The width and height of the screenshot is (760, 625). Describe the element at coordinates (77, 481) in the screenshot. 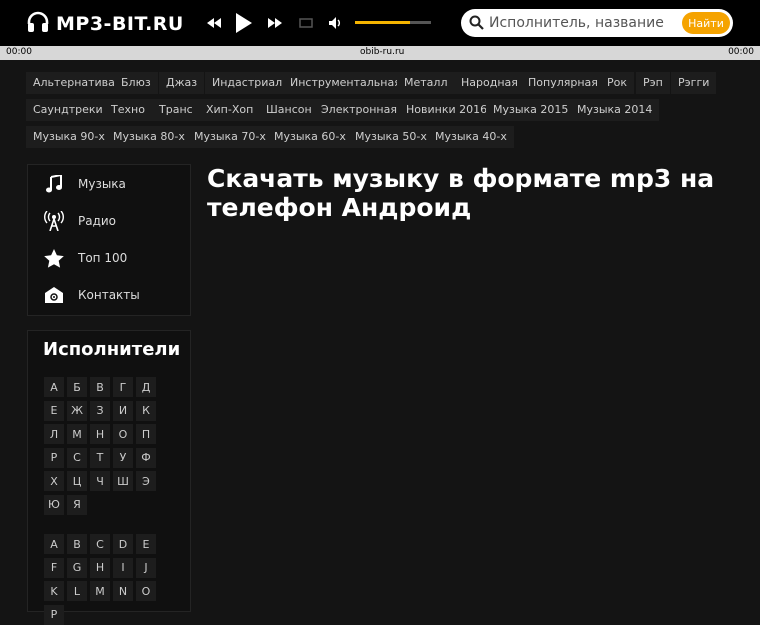

I see `cyrillic-letter-link: Ц` at that location.